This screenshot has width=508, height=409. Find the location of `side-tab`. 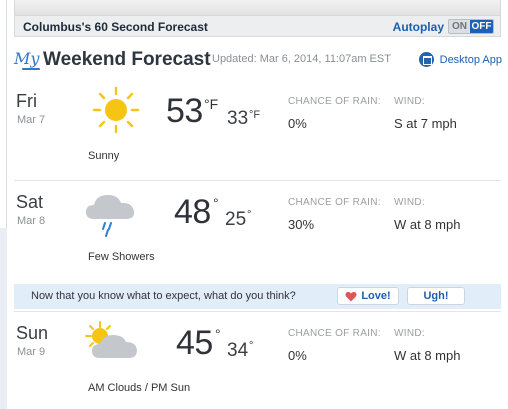

side-tab is located at coordinates (3, 114).